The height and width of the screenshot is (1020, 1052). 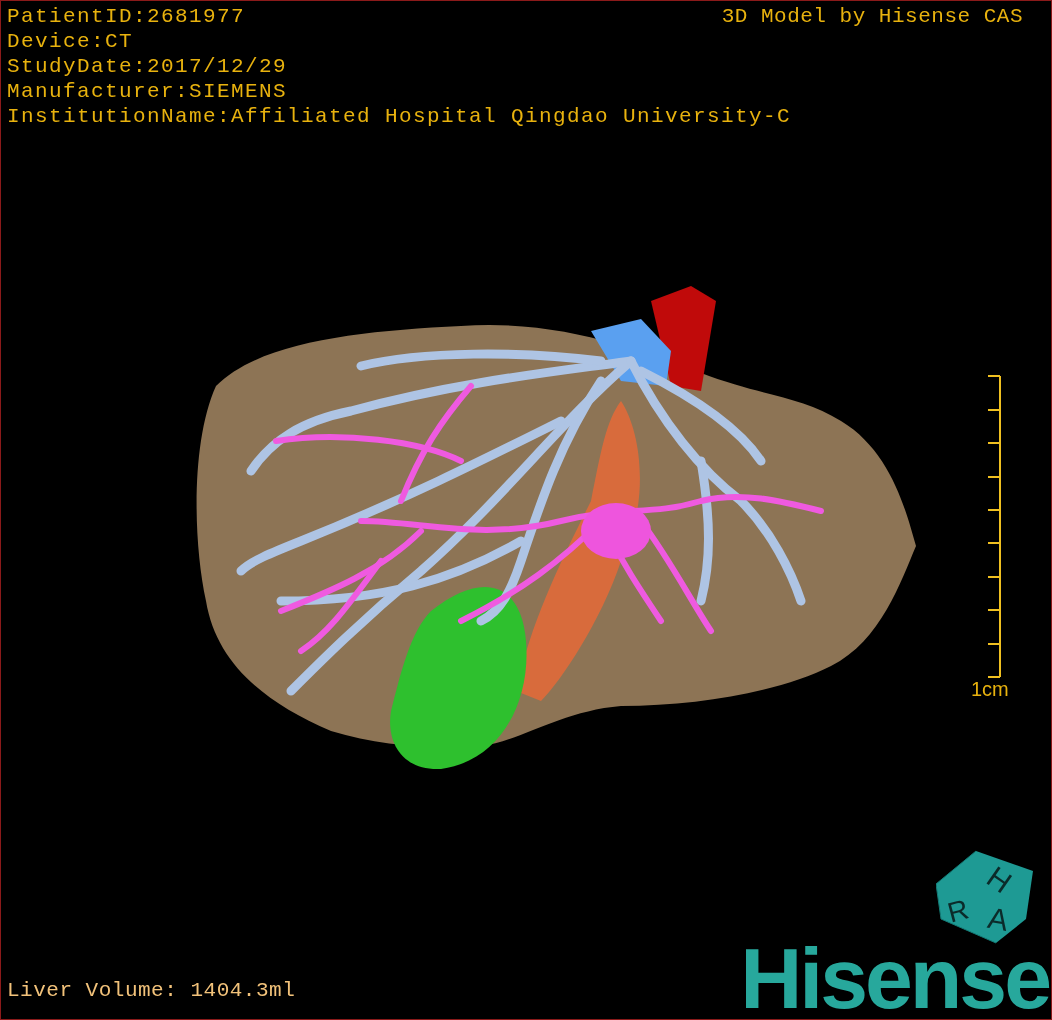 I want to click on liver-volume: Liver Volume: 1404.3ml, so click(x=151, y=990).